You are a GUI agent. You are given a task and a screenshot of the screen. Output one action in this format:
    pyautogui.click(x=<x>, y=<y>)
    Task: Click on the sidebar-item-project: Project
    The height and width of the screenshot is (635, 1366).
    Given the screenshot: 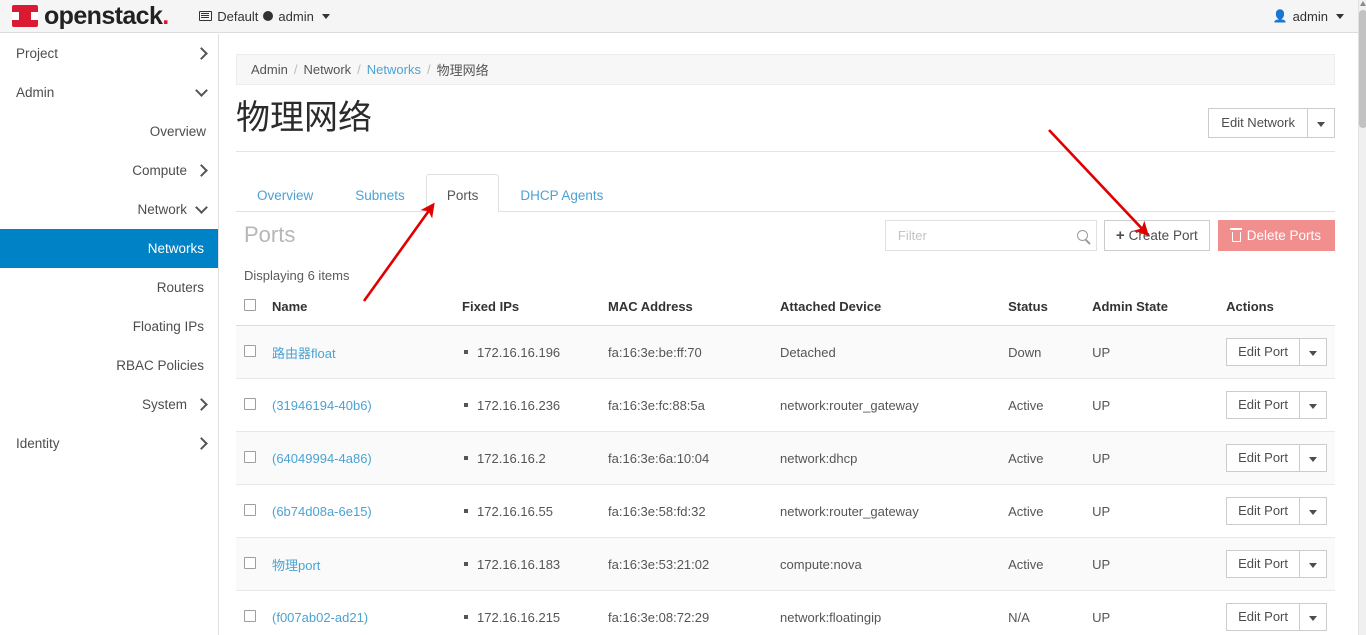 What is the action you would take?
    pyautogui.click(x=109, y=53)
    